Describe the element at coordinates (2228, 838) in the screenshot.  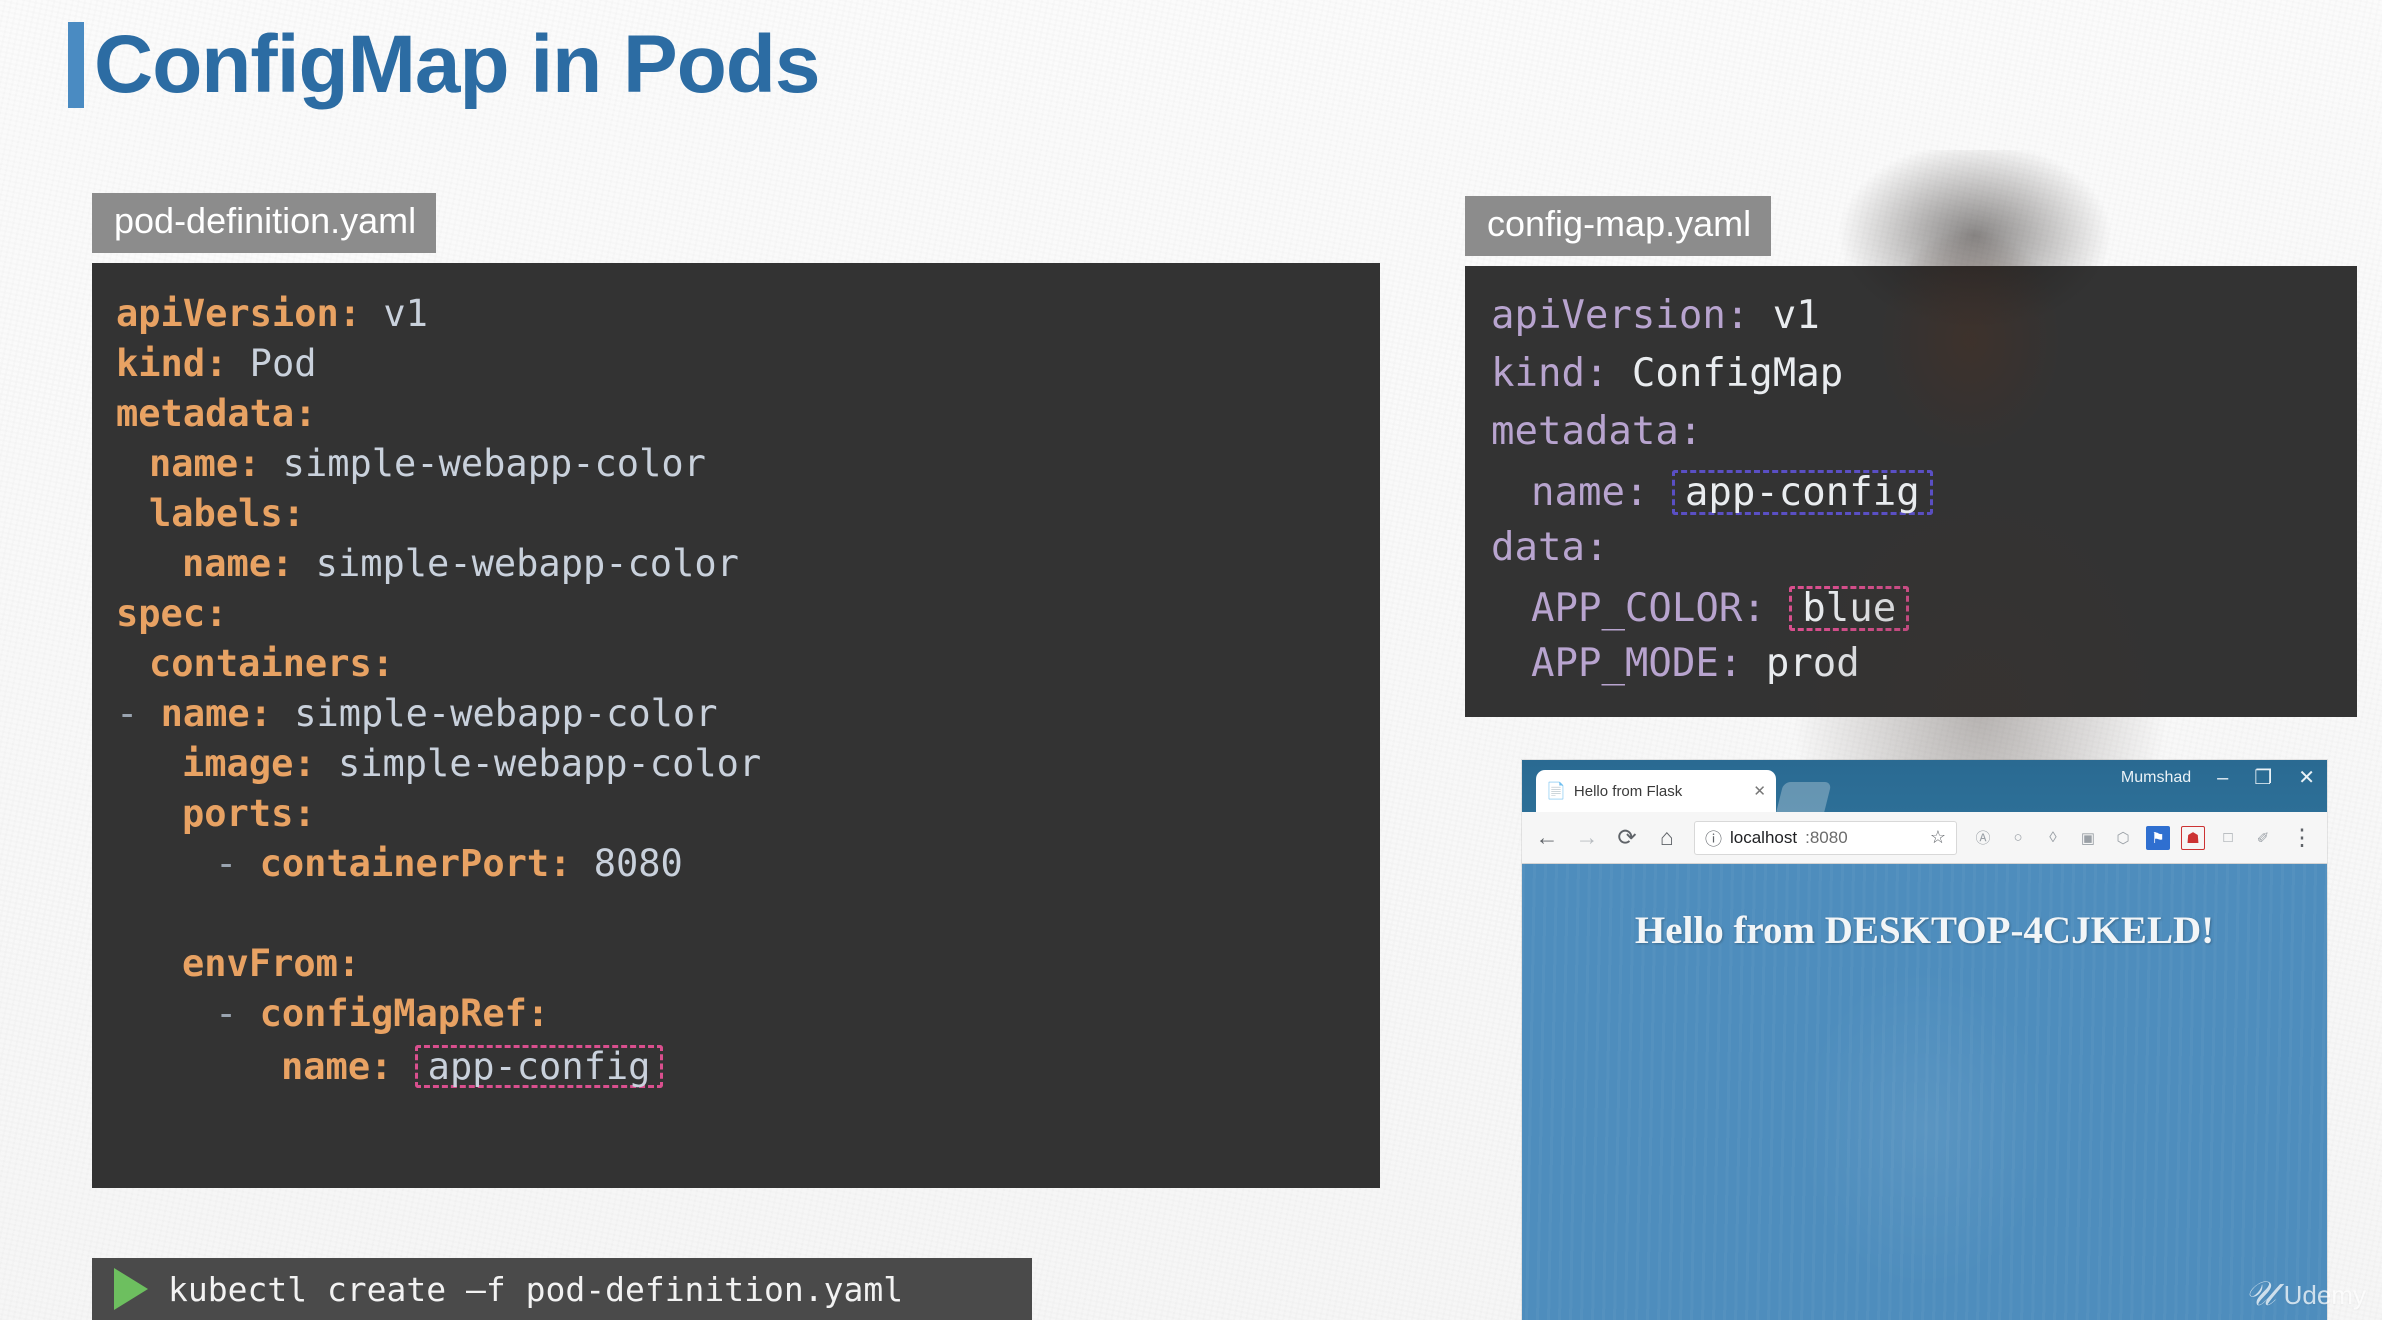
I see `square-extension-icon: □` at that location.